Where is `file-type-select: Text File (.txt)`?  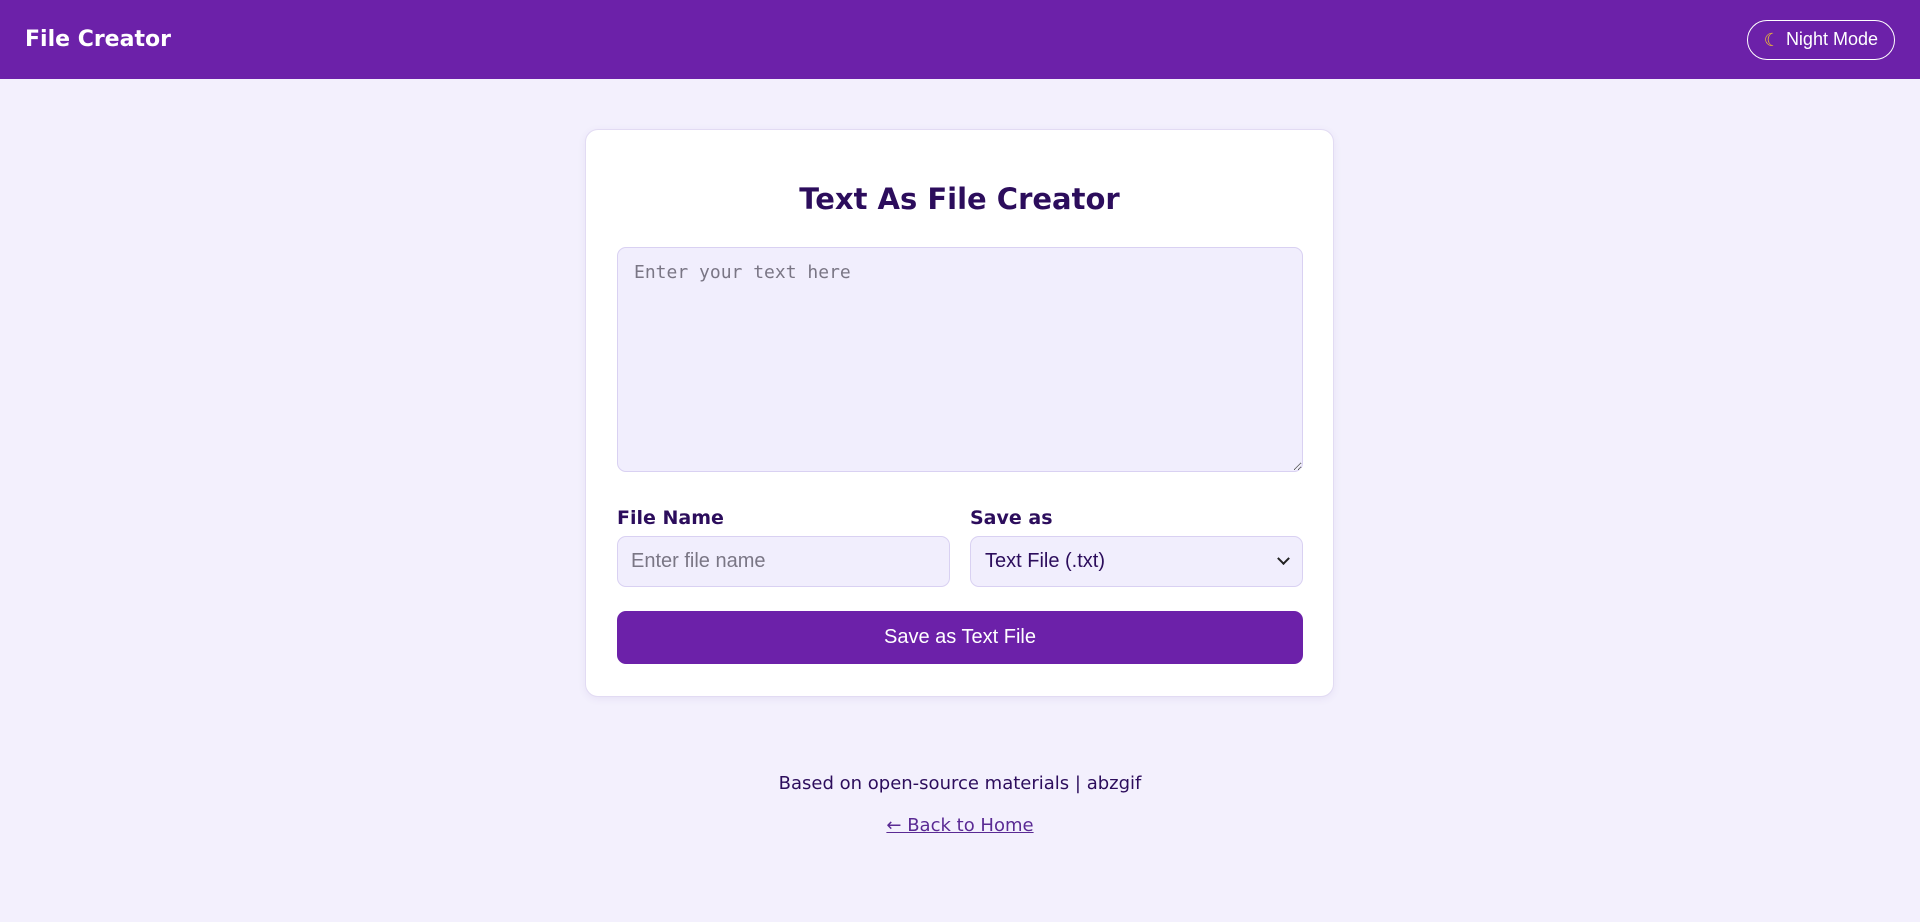
file-type-select: Text File (.txt) is located at coordinates (1136, 561).